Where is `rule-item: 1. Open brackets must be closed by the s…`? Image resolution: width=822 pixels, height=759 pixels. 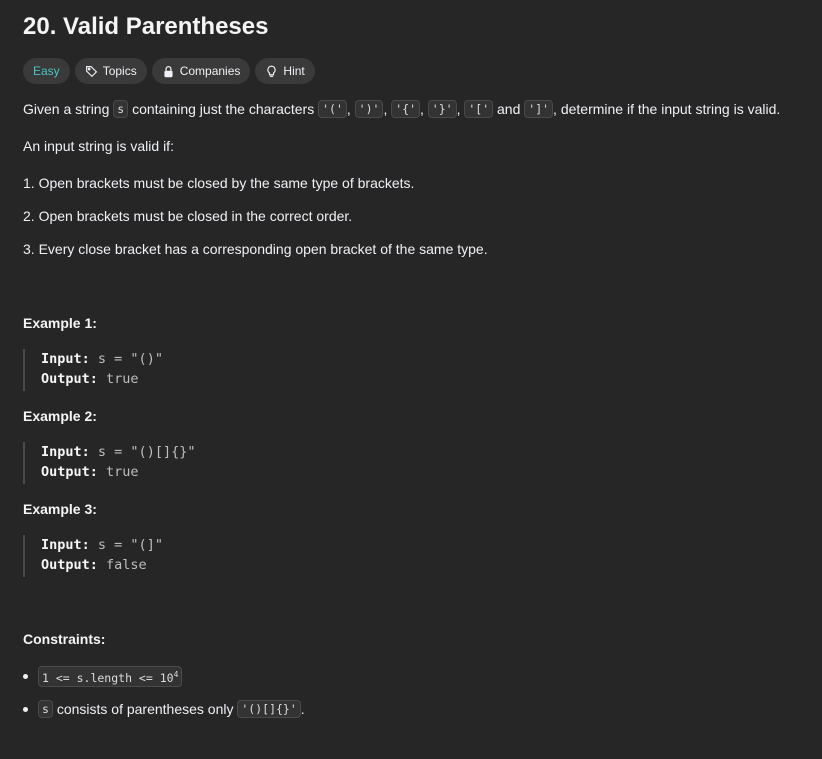 rule-item: 1. Open brackets must be closed by the s… is located at coordinates (219, 183).